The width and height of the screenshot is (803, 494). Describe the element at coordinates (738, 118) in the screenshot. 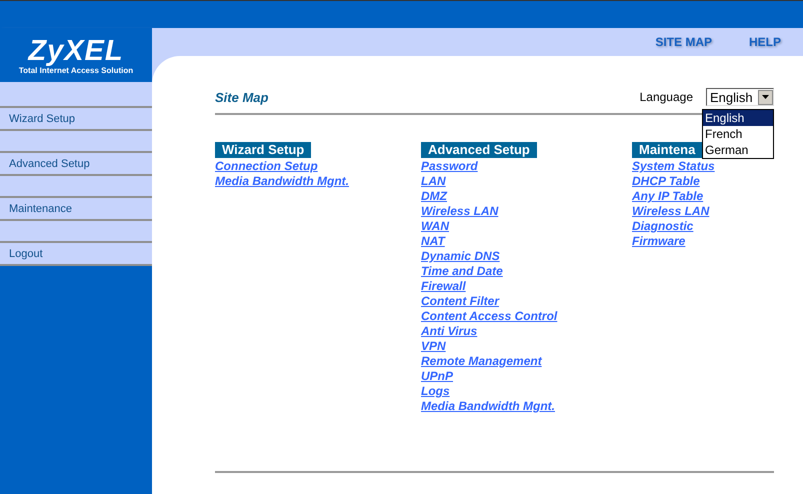

I see `dropdown-option: English` at that location.